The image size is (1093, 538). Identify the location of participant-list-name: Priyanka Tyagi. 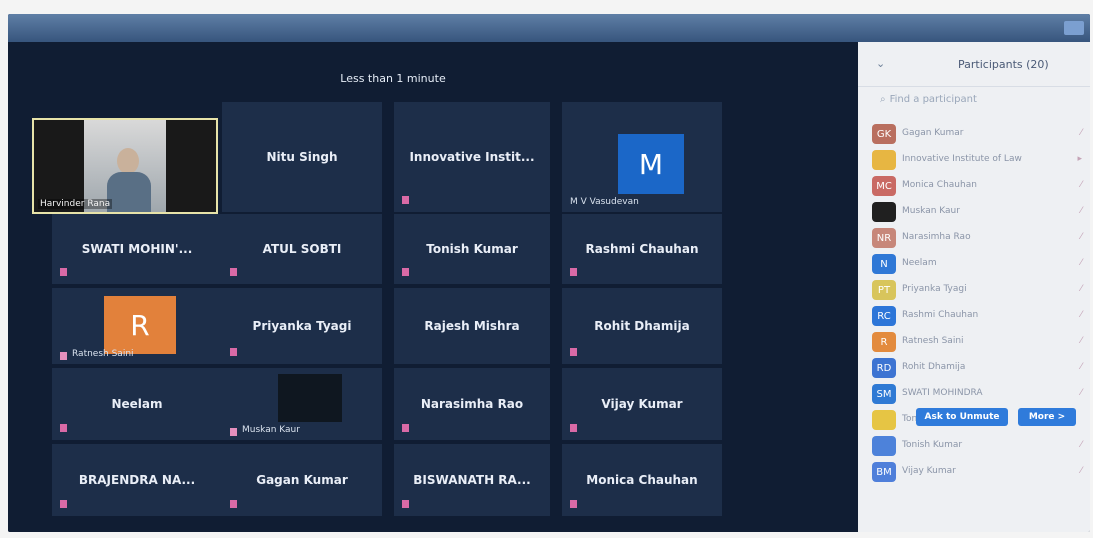
(934, 289).